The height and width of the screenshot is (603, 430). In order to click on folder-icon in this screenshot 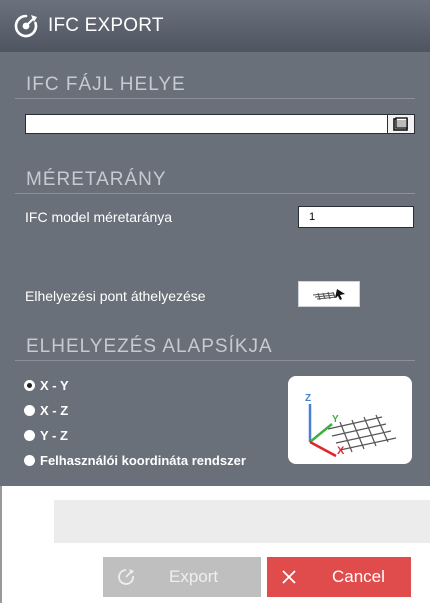, I will do `click(400, 124)`.